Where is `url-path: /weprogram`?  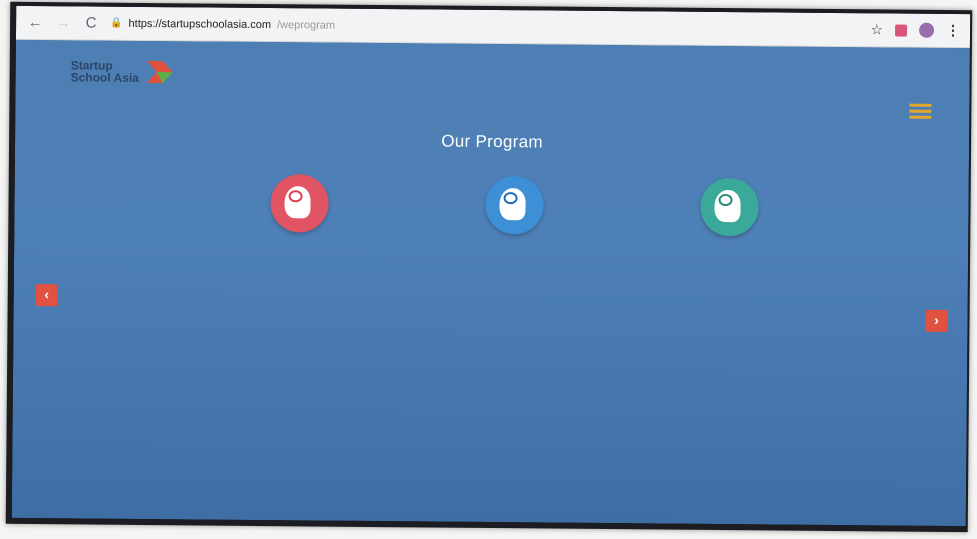 url-path: /weprogram is located at coordinates (306, 25).